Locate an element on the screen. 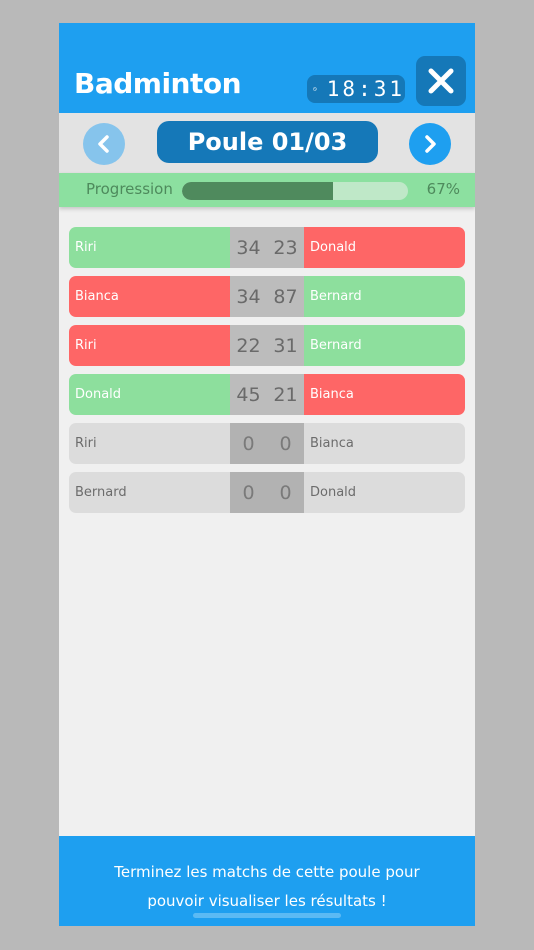 The width and height of the screenshot is (534, 950). progress-fill is located at coordinates (258, 191).